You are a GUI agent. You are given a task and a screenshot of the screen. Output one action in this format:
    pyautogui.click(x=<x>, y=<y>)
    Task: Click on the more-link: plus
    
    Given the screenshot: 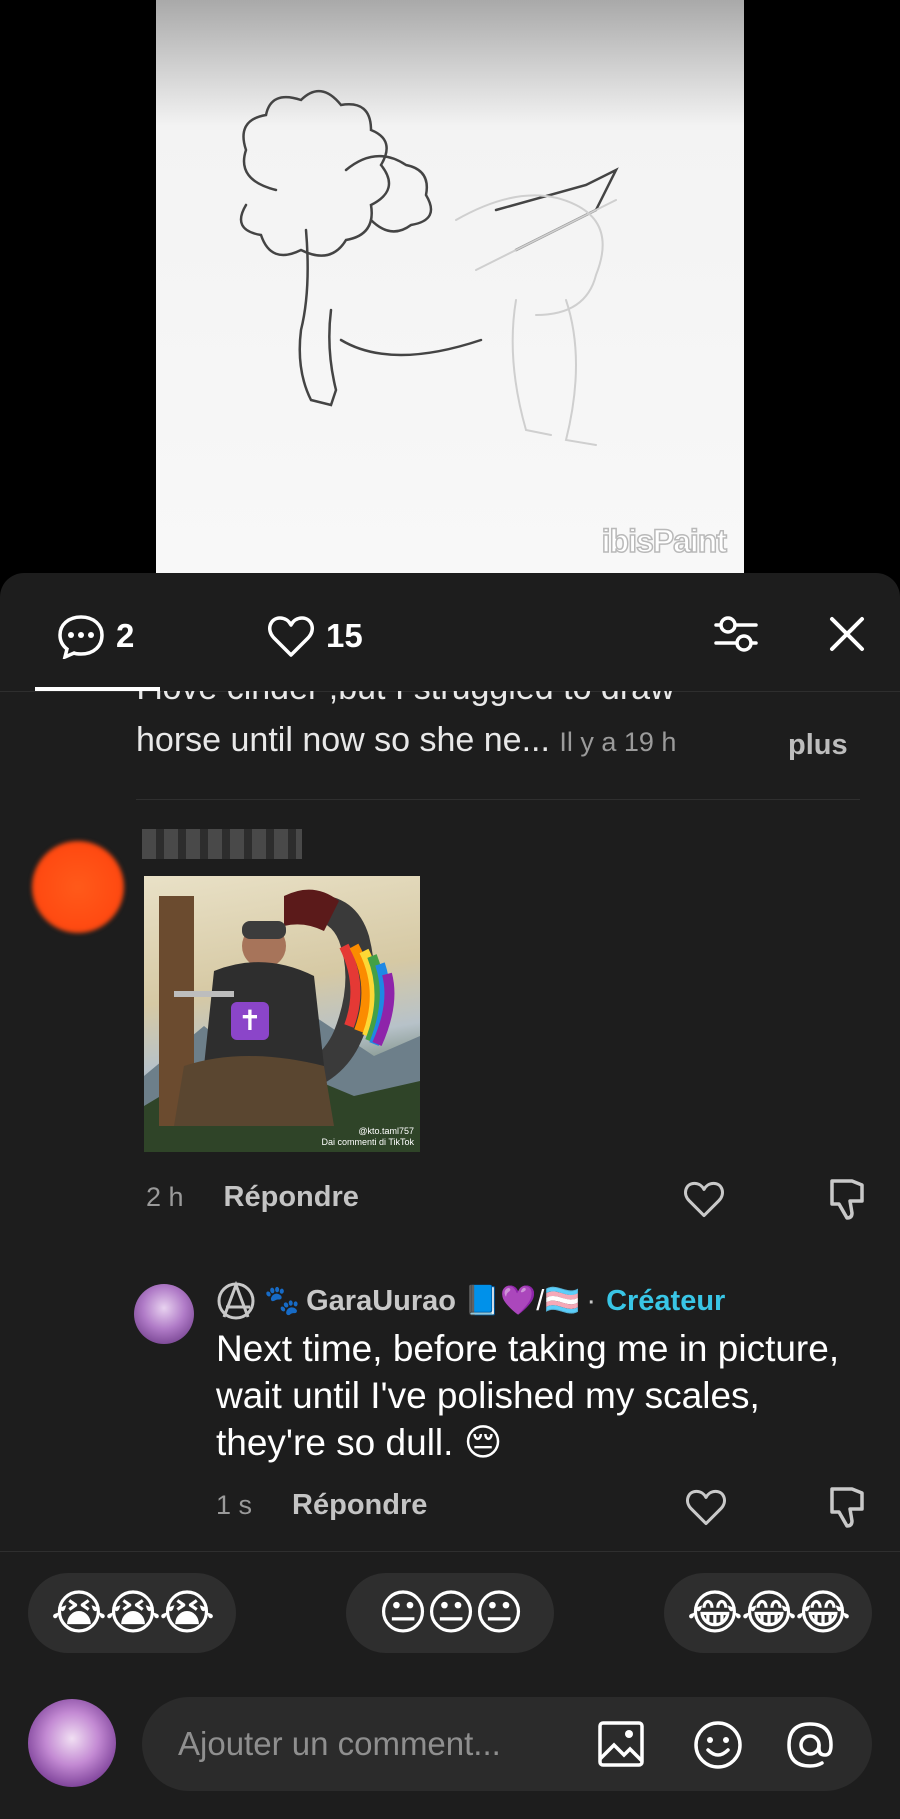 What is the action you would take?
    pyautogui.click(x=818, y=745)
    